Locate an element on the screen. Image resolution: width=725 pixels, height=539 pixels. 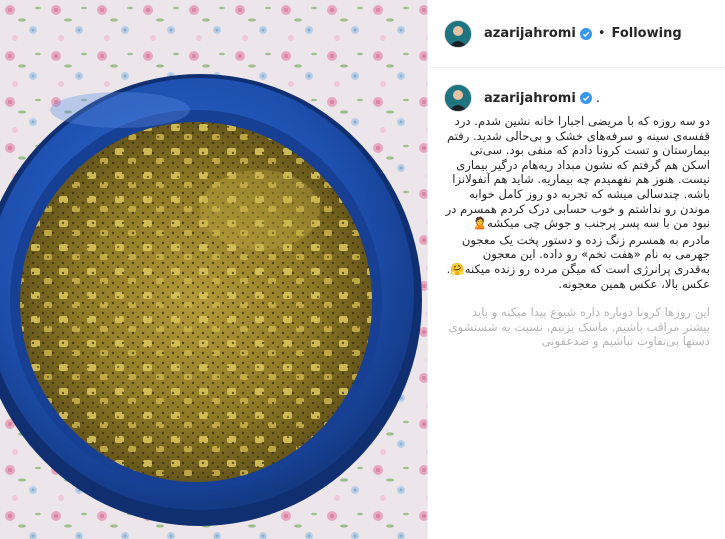
verified-badge-icon is located at coordinates (585, 33).